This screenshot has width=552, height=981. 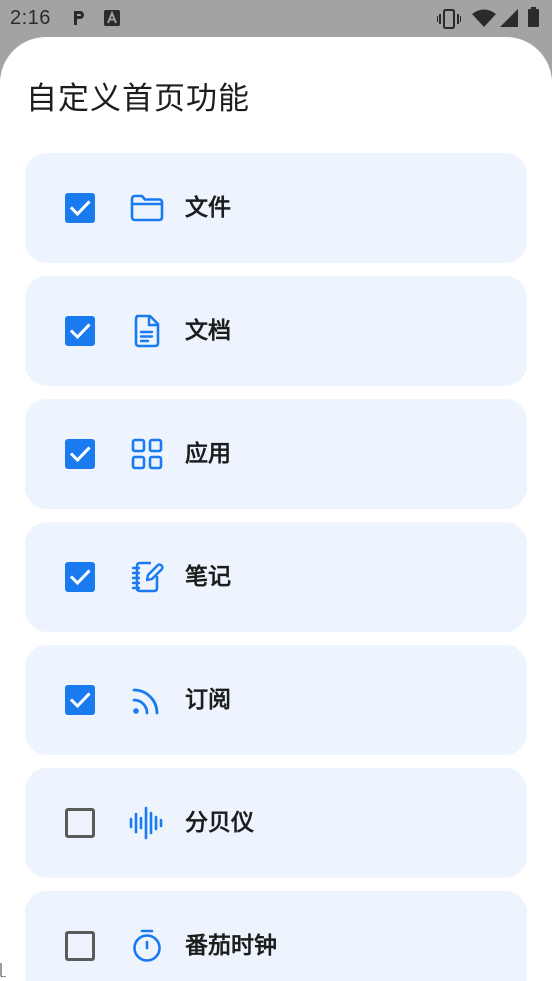 I want to click on folder-icon, so click(x=147, y=208).